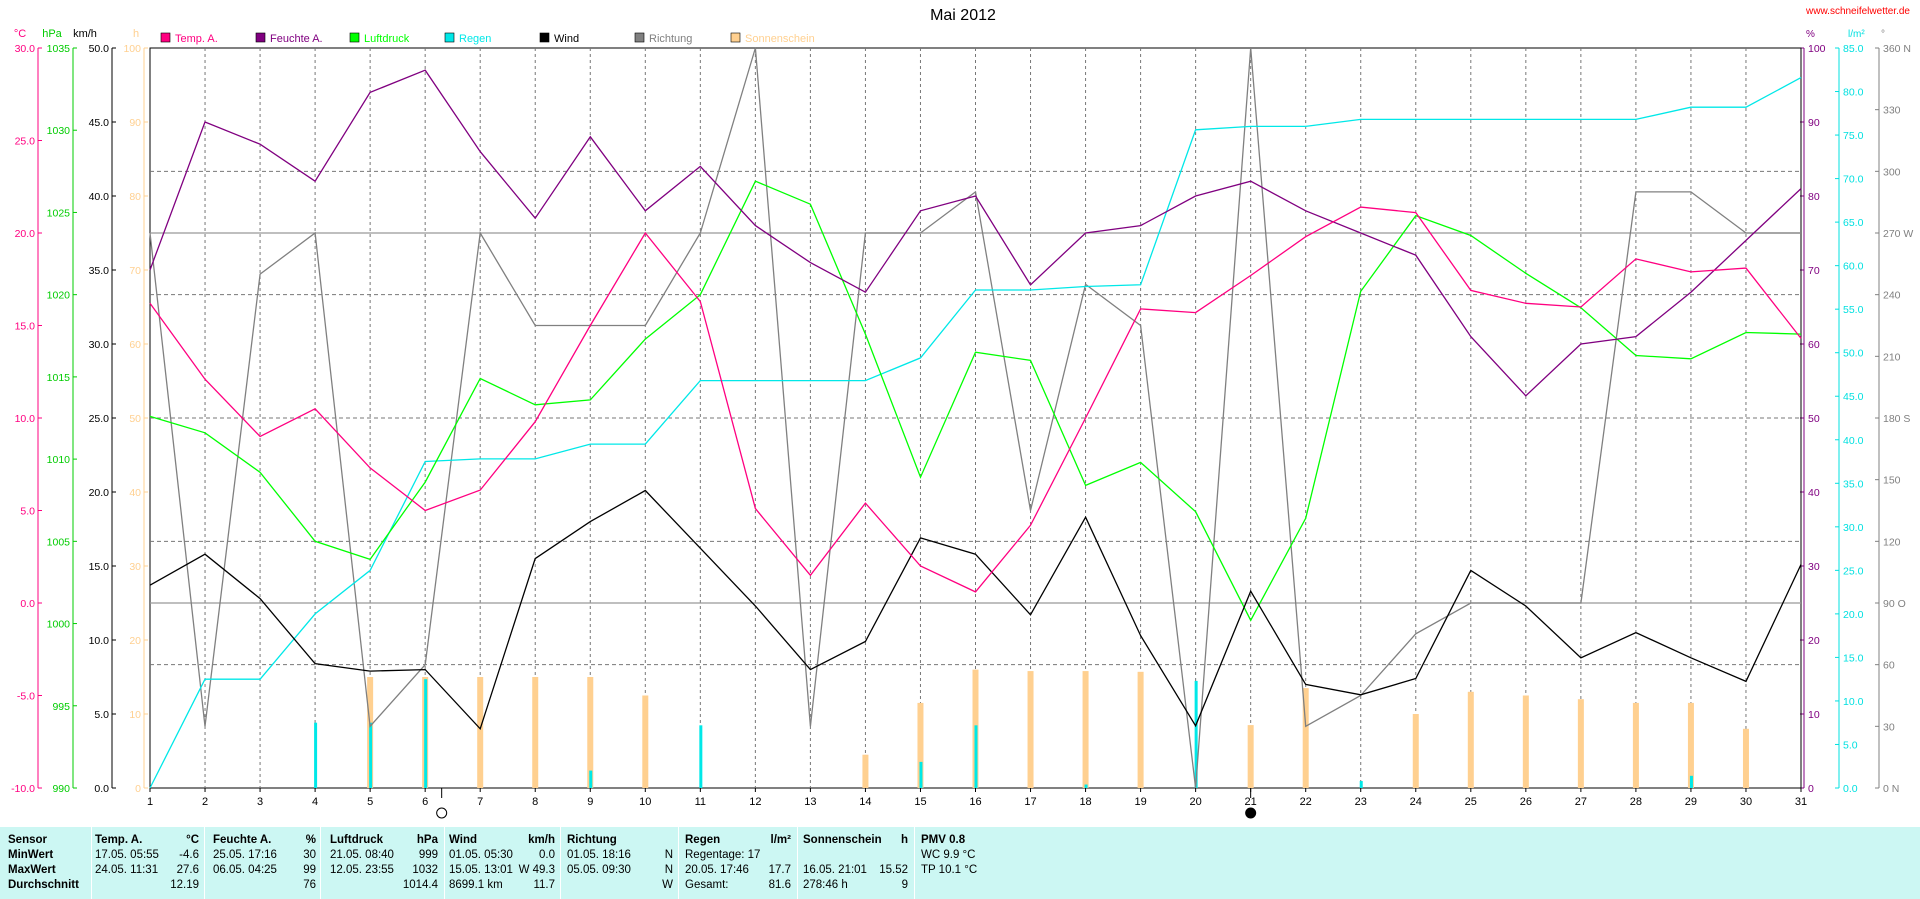 The width and height of the screenshot is (1920, 899). Describe the element at coordinates (1892, 481) in the screenshot. I see `direction-tick-label: 150` at that location.